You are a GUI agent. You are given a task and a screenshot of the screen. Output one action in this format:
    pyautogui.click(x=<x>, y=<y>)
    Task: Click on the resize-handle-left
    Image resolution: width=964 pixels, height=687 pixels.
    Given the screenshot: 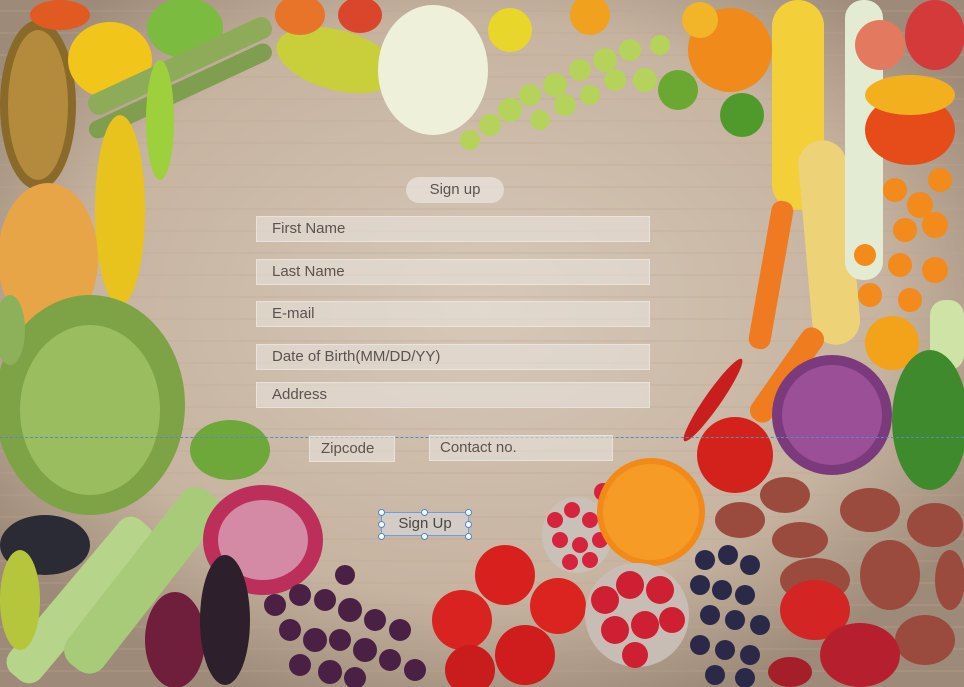 What is the action you would take?
    pyautogui.click(x=381, y=524)
    